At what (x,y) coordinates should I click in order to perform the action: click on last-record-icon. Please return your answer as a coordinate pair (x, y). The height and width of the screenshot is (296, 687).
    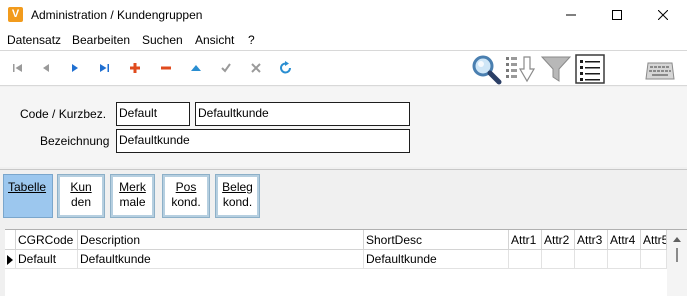
    Looking at the image, I should click on (104, 68).